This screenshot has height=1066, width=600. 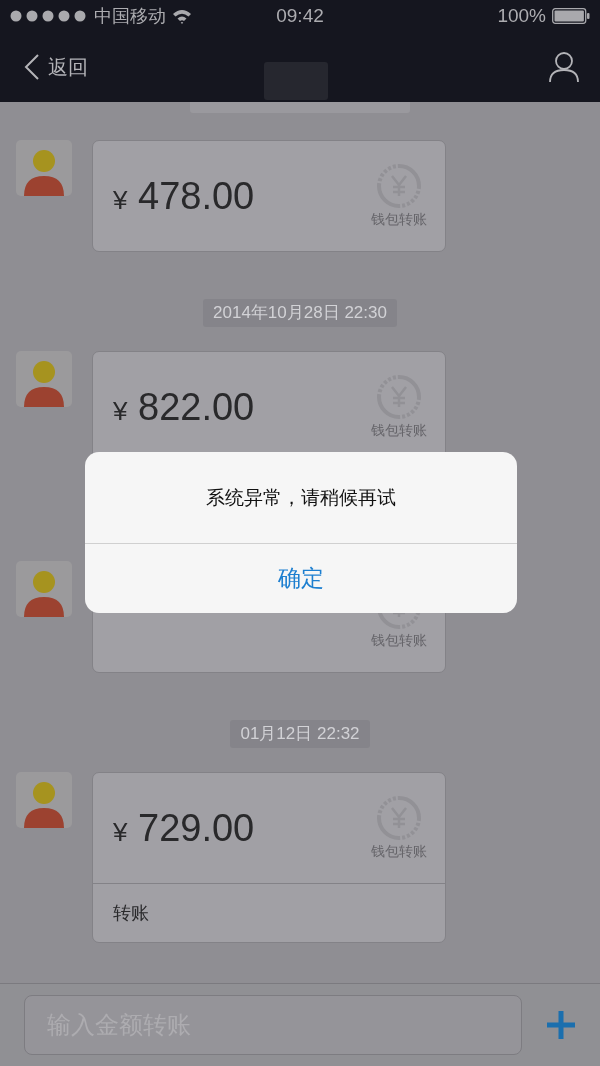 What do you see at coordinates (301, 498) in the screenshot?
I see `alert-message: 系统异常，请稍候再试` at bounding box center [301, 498].